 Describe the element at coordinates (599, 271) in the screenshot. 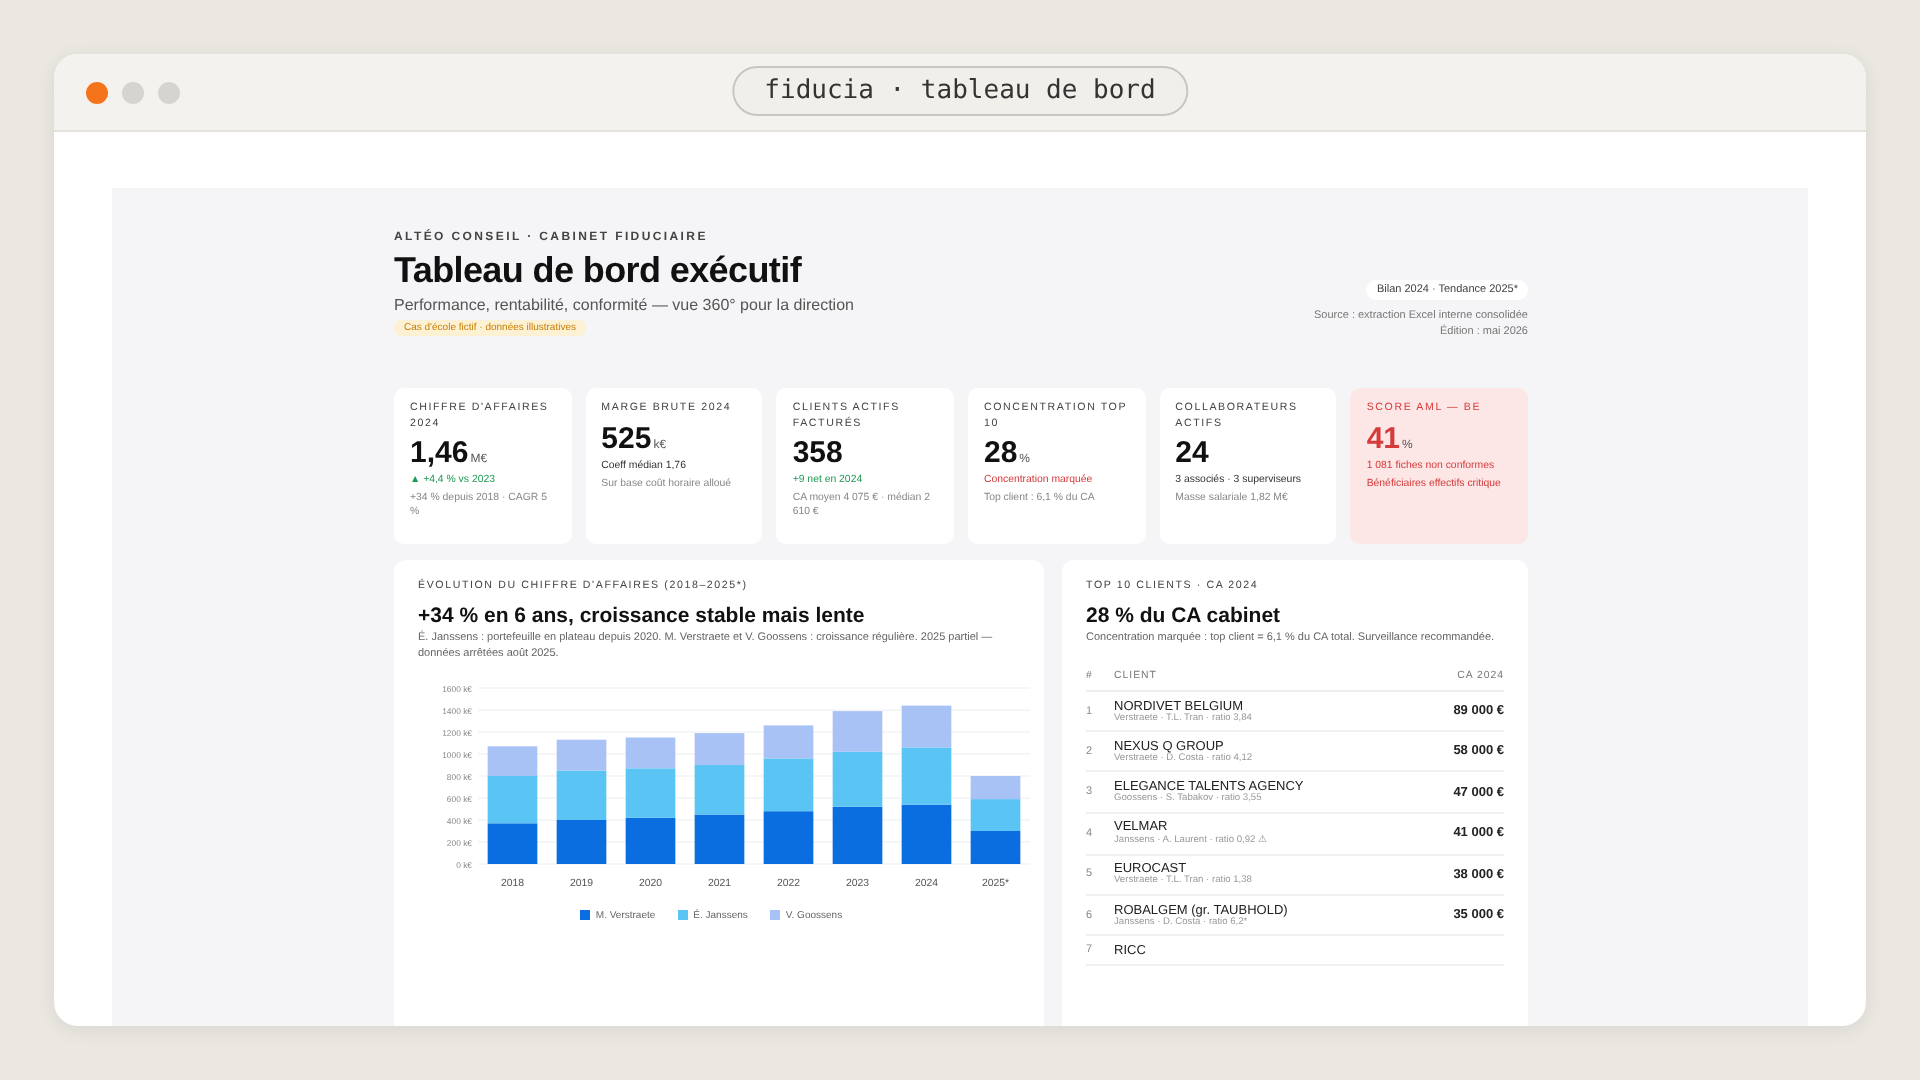

I see `page-title: Tableau de bord exécutif` at that location.